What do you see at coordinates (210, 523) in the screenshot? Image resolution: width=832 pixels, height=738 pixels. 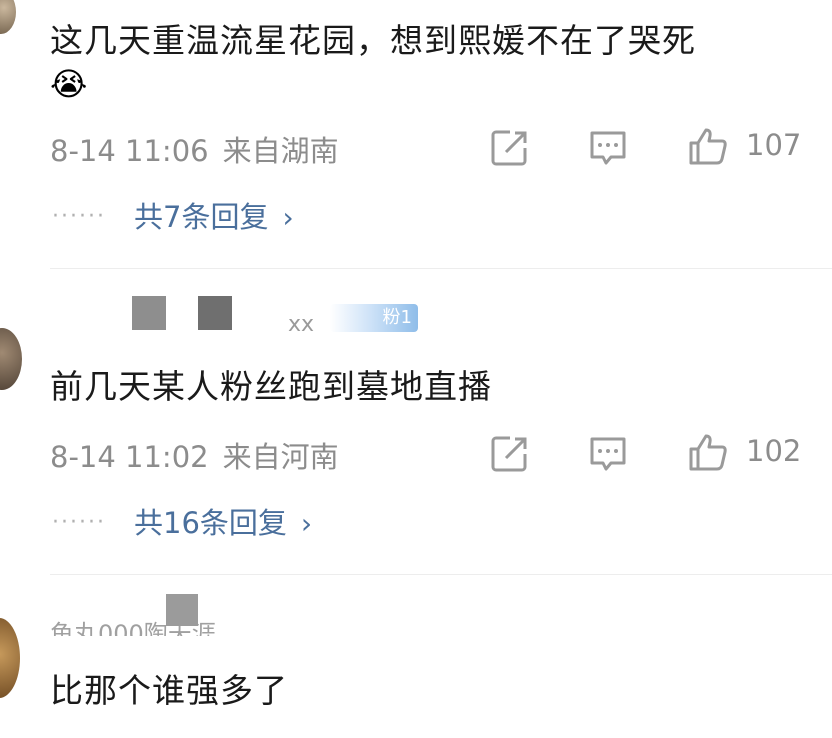 I see `replies-label: 共16条回复` at bounding box center [210, 523].